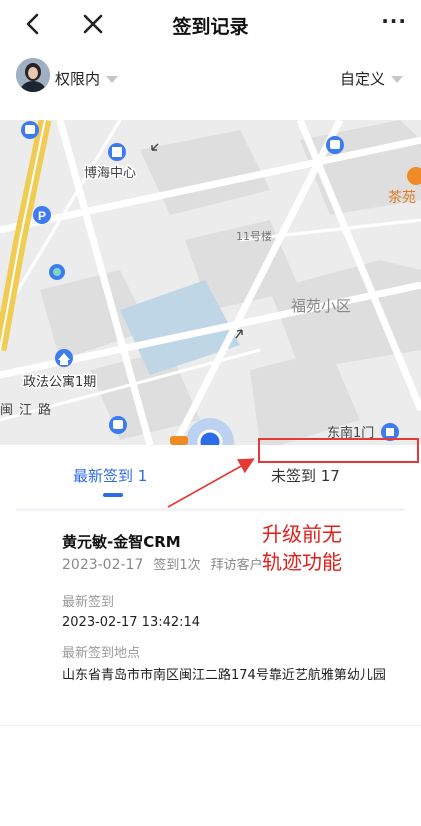 The image size is (421, 826). What do you see at coordinates (211, 483) in the screenshot?
I see `annotation-arrow` at bounding box center [211, 483].